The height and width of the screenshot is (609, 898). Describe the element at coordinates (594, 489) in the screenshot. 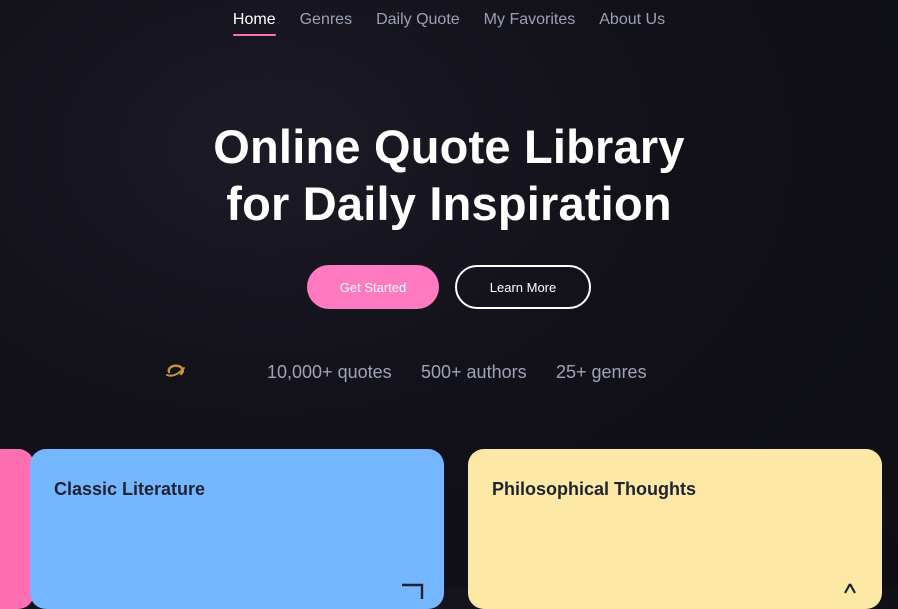

I see `card-title: Philosophical Thoughts` at that location.